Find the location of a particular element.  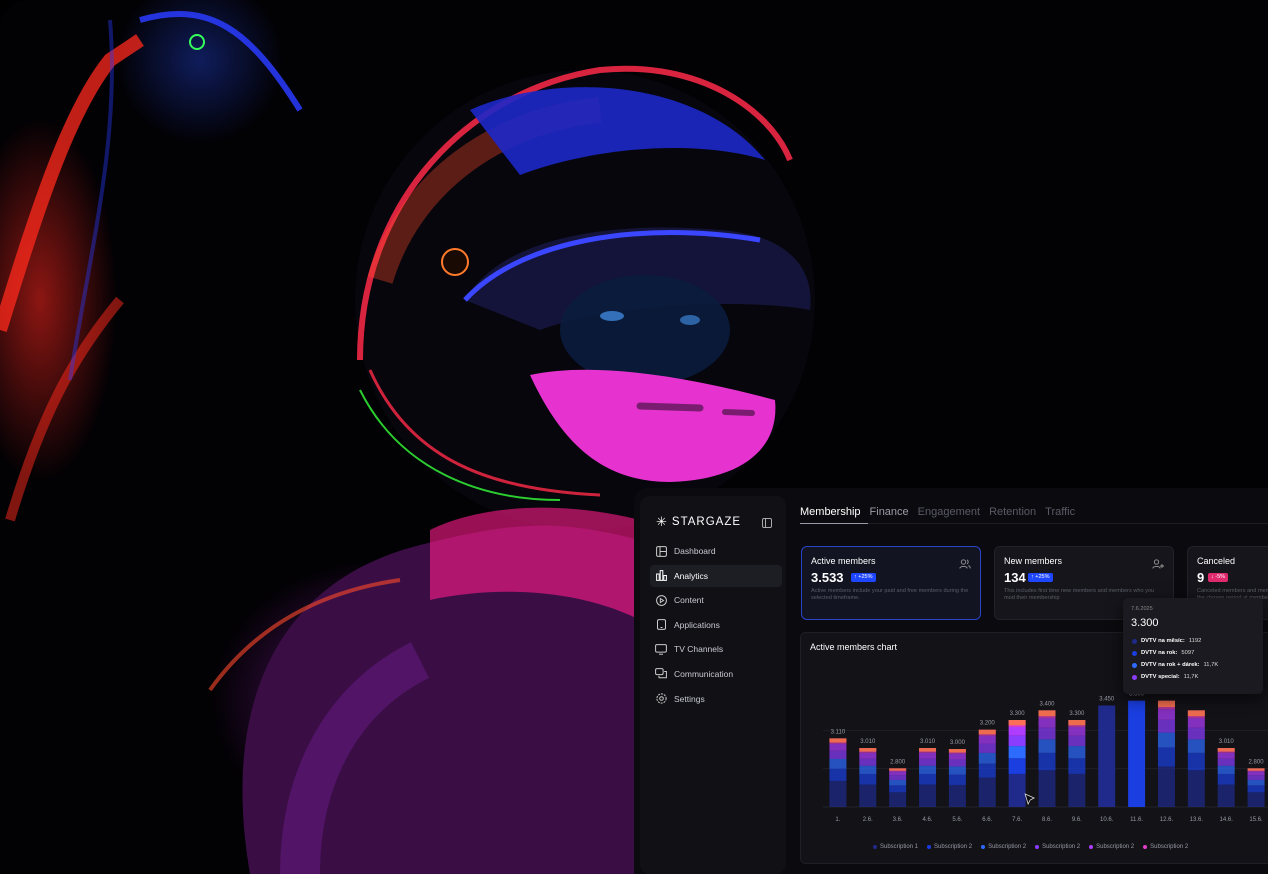

sidebar-item-tv-channels: TV Channels is located at coordinates (716, 649).